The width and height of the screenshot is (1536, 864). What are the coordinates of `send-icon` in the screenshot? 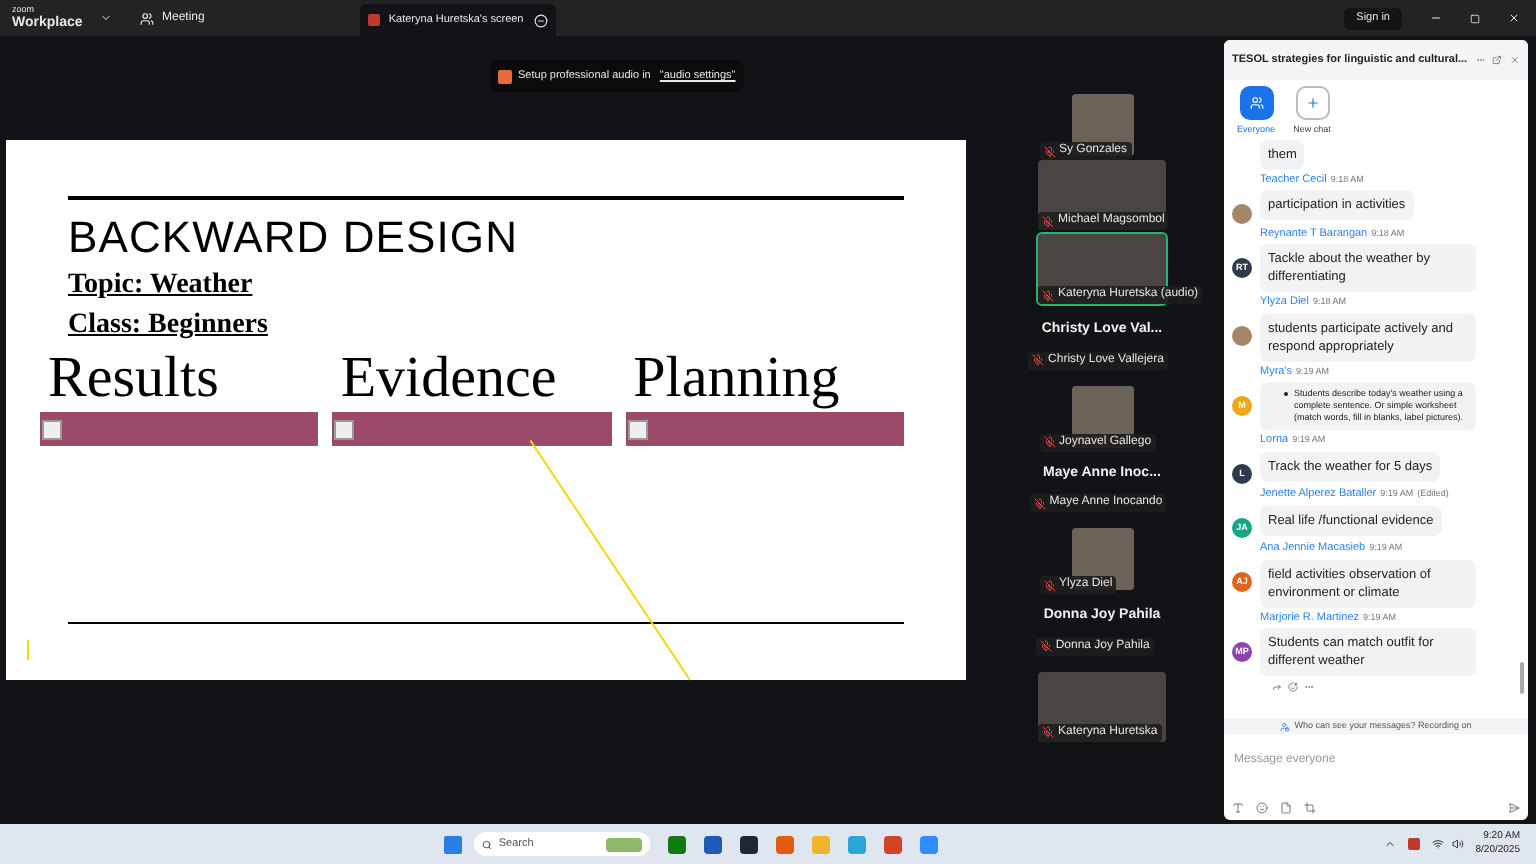 It's located at (1514, 808).